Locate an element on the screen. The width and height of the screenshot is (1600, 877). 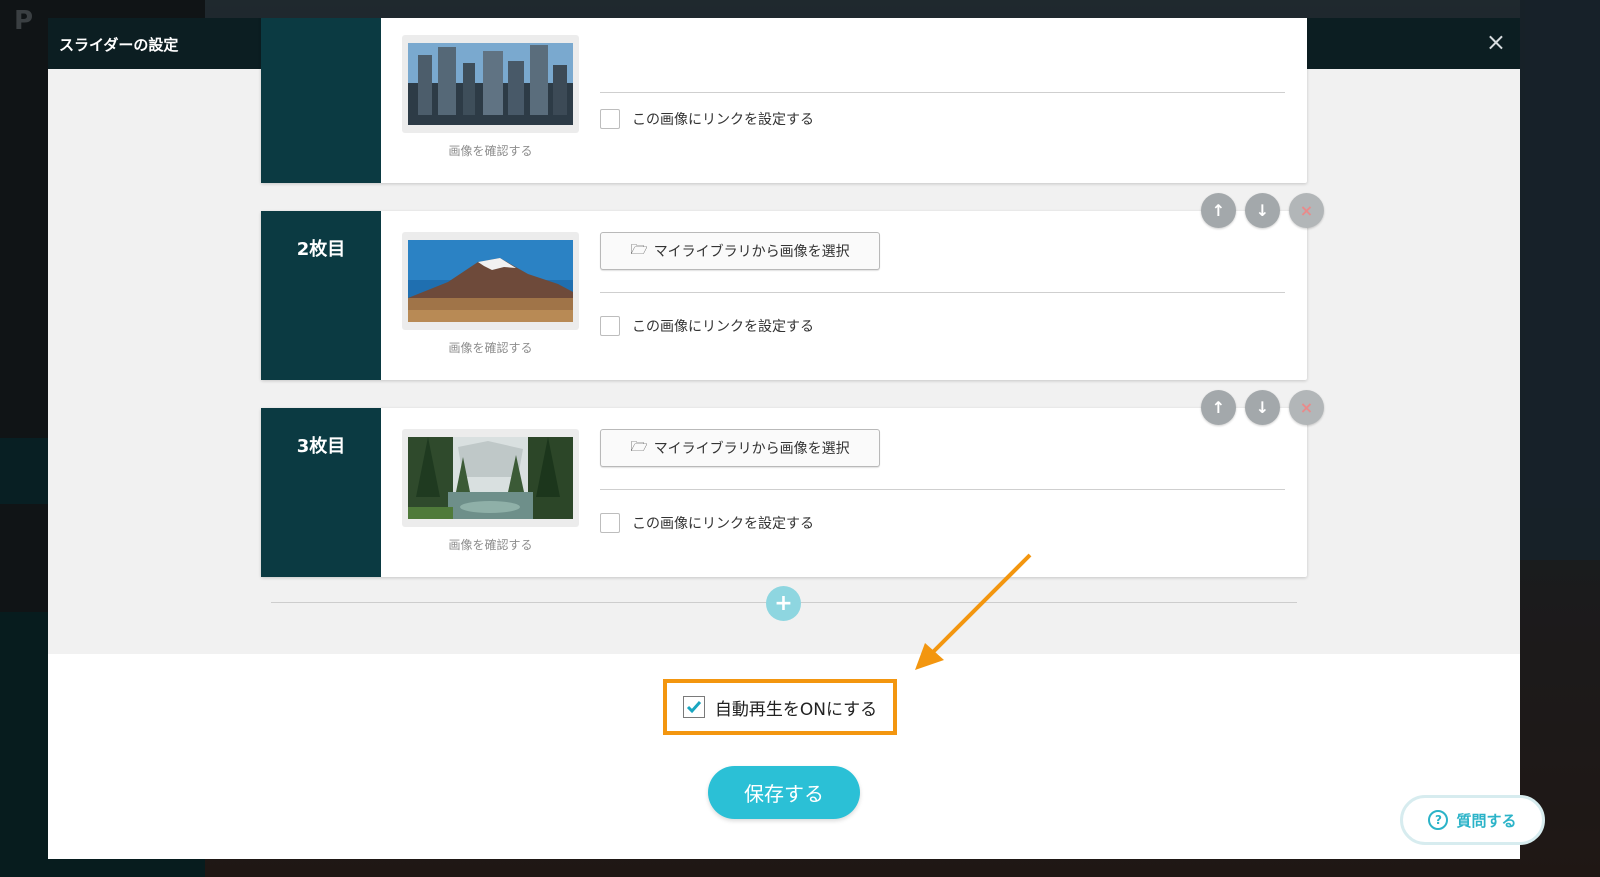
mountain-desert-image is located at coordinates (490, 281).